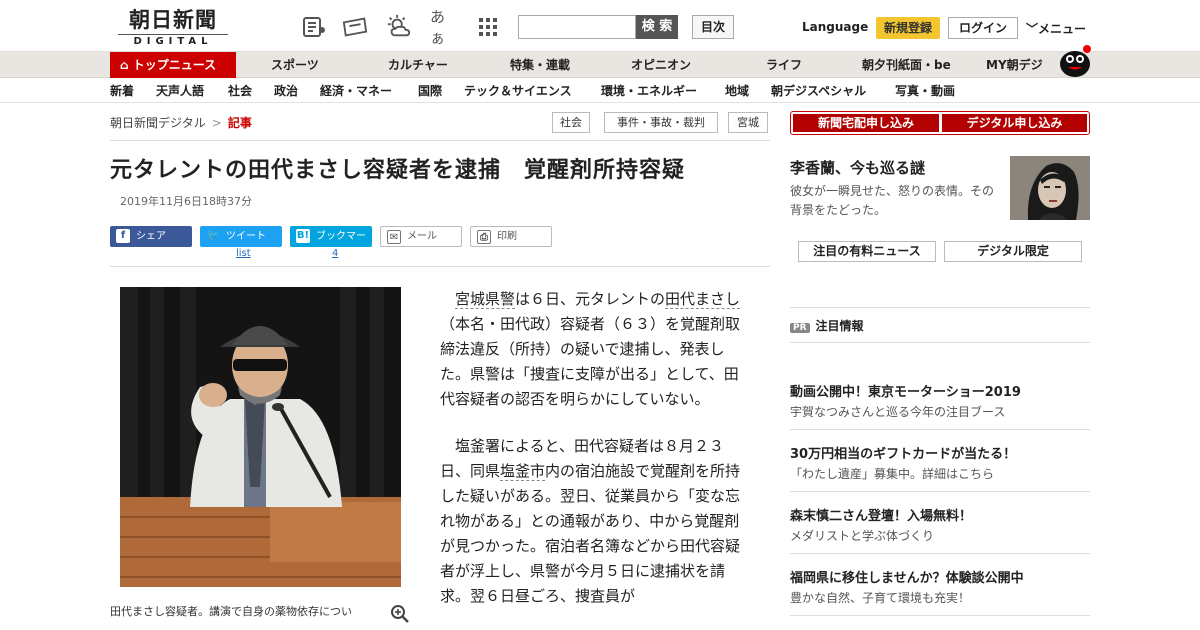 Image resolution: width=1200 pixels, height=630 pixels. What do you see at coordinates (394, 237) in the screenshot?
I see `mail-icon: ✉` at bounding box center [394, 237].